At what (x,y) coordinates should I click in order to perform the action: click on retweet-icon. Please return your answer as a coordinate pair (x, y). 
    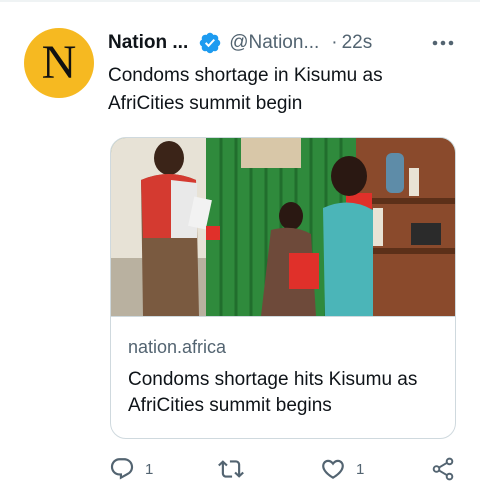
    Looking at the image, I should click on (231, 469).